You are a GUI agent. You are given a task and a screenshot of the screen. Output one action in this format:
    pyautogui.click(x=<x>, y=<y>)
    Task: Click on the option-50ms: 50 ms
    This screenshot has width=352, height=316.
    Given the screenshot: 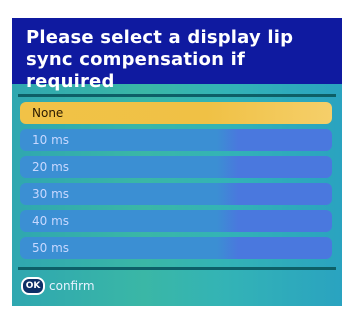 What is the action you would take?
    pyautogui.click(x=176, y=248)
    